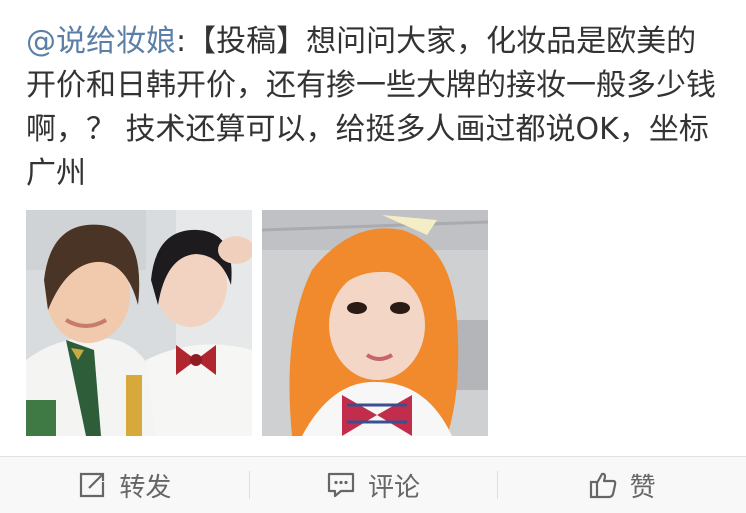 This screenshot has width=746, height=513. Describe the element at coordinates (92, 485) in the screenshot. I see `edit-square-icon` at that location.